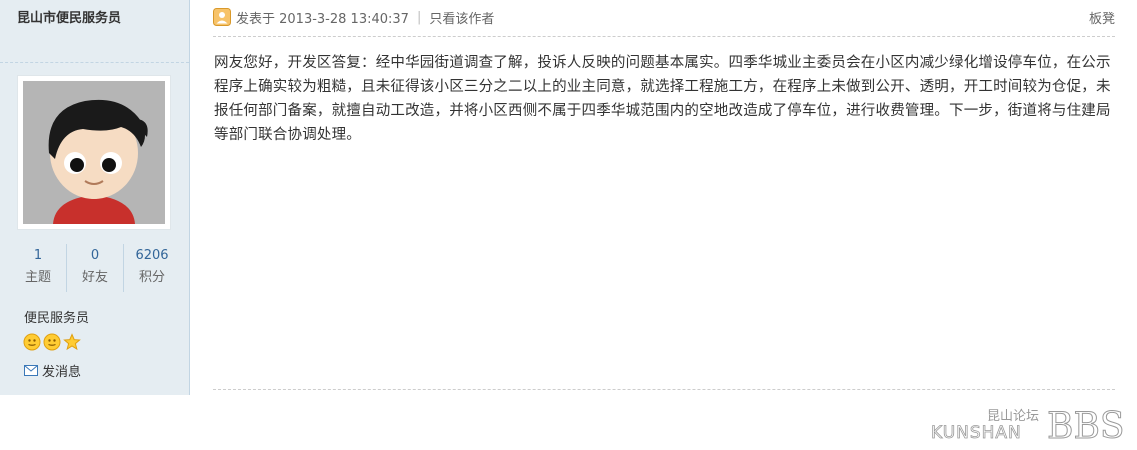 Image resolution: width=1137 pixels, height=450 pixels. Describe the element at coordinates (56, 316) in the screenshot. I see `user-group: 便民服务员` at that location.